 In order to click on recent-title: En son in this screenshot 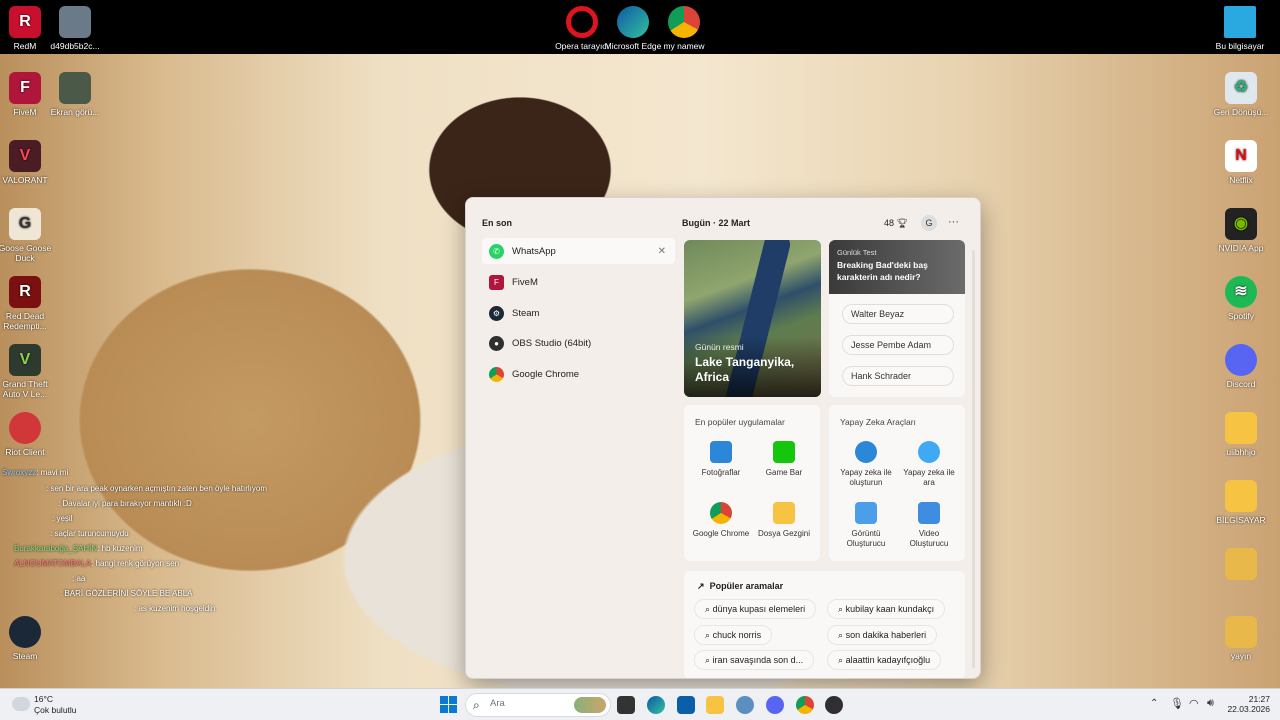, I will do `click(497, 223)`.